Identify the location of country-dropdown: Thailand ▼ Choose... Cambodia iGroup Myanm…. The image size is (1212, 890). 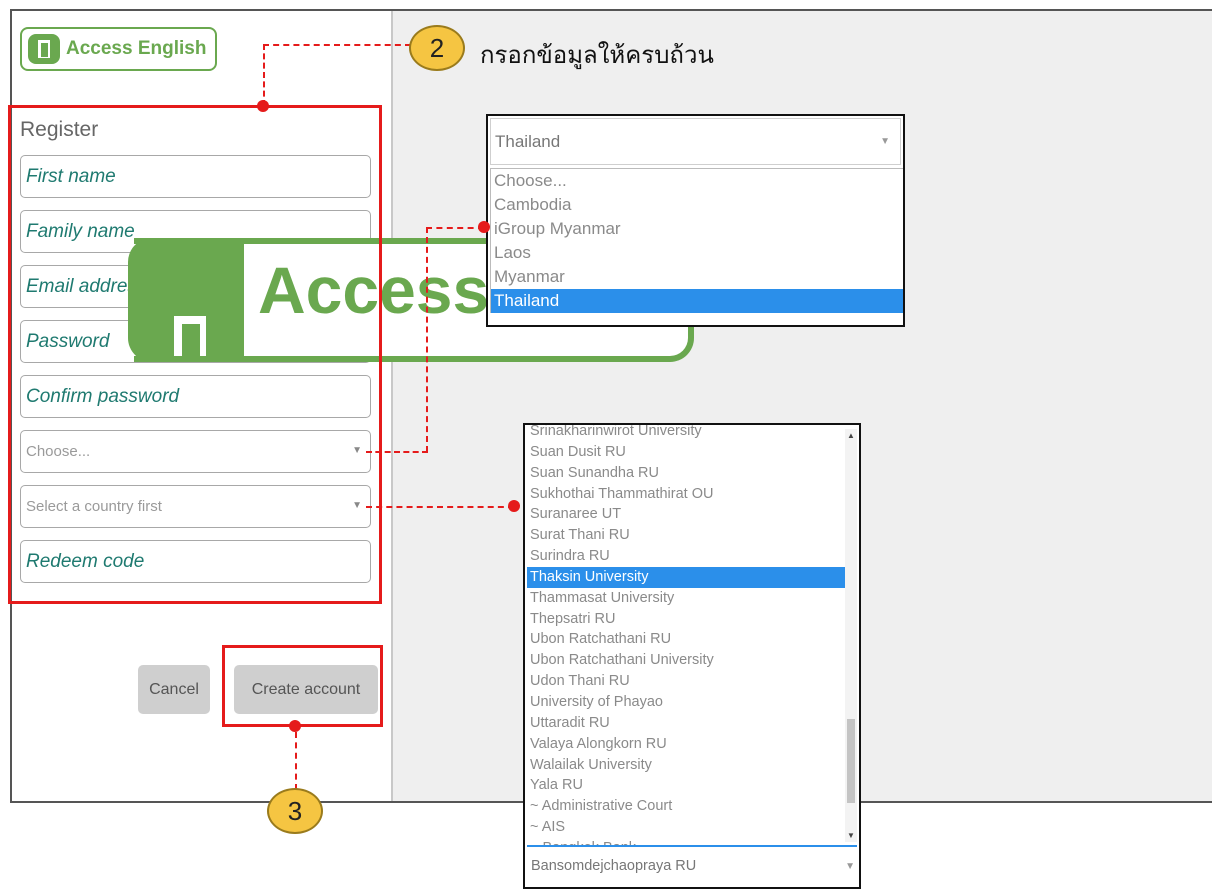
(695, 220).